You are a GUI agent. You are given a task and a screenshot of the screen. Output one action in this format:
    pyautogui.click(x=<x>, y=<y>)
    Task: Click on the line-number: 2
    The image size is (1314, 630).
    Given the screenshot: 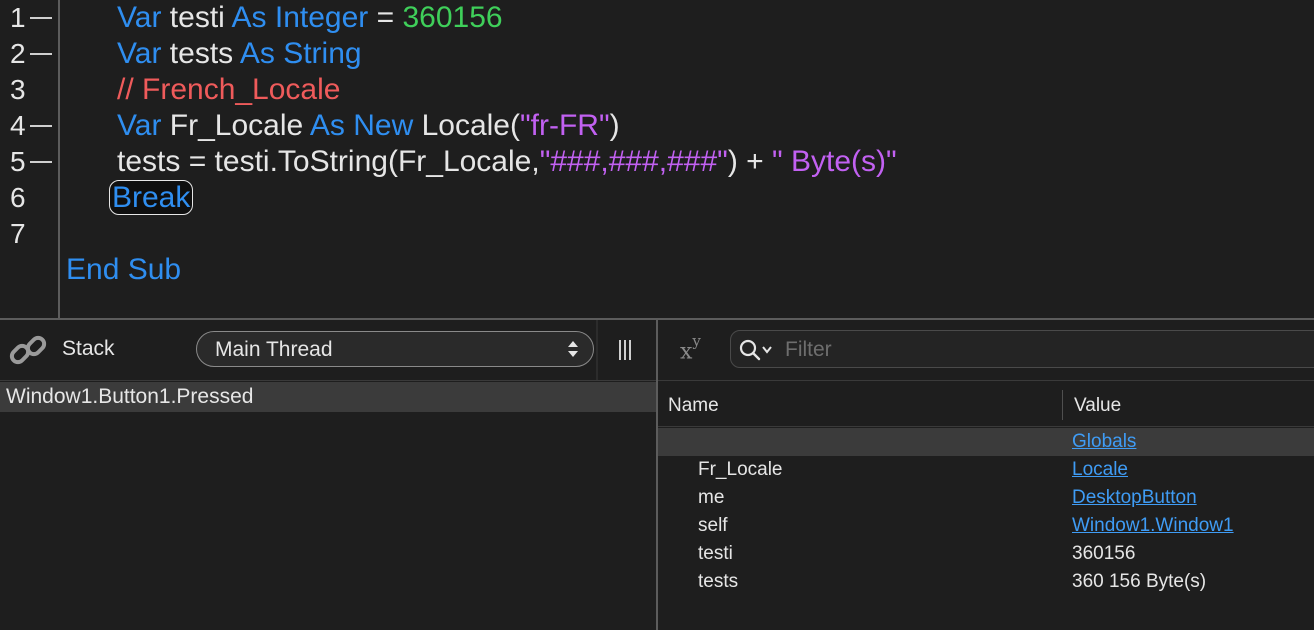 What is the action you would take?
    pyautogui.click(x=31, y=54)
    